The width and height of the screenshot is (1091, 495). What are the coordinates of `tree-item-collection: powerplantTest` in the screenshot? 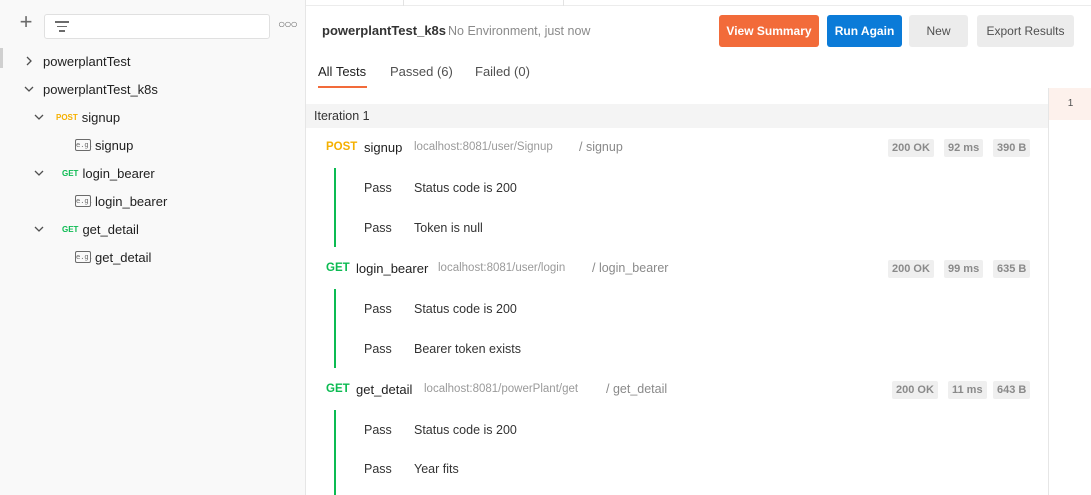 It's located at (76, 61).